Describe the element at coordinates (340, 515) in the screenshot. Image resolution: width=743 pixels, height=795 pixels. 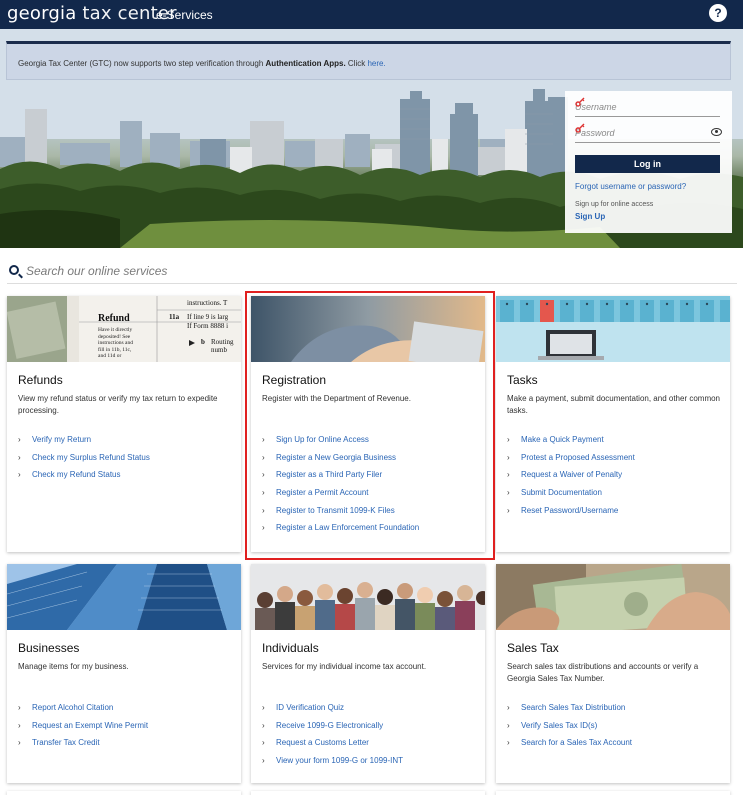
I see `link-1099k: › Register to Transmit 1099-K Files` at that location.